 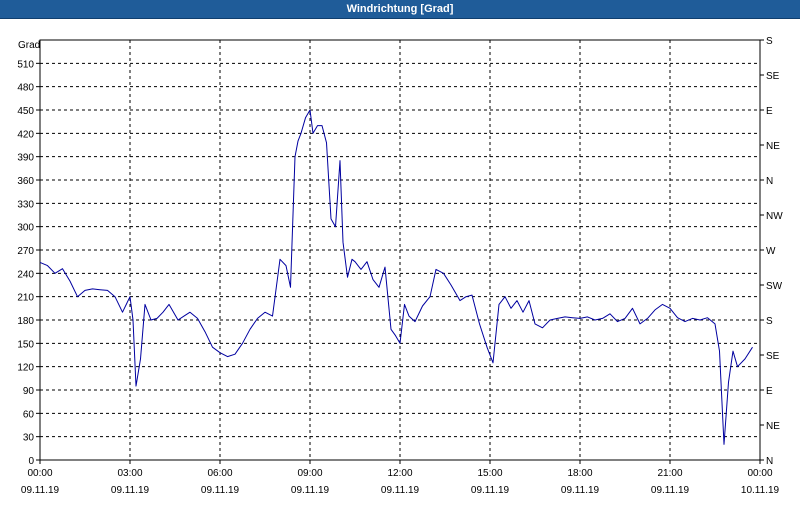 I want to click on x-tick-time: 12:00, so click(x=399, y=473).